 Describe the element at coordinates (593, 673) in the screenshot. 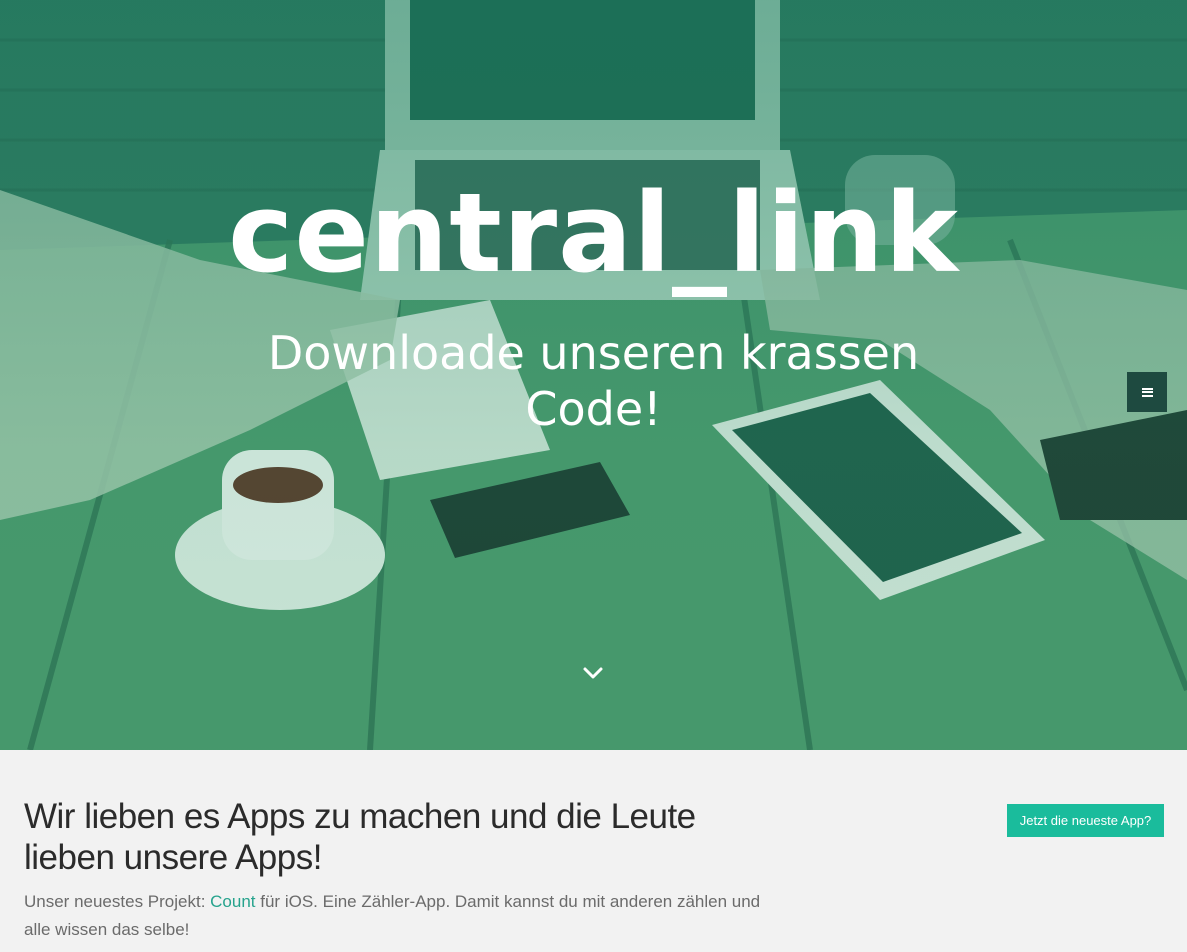

I see `chevron-down-icon` at that location.